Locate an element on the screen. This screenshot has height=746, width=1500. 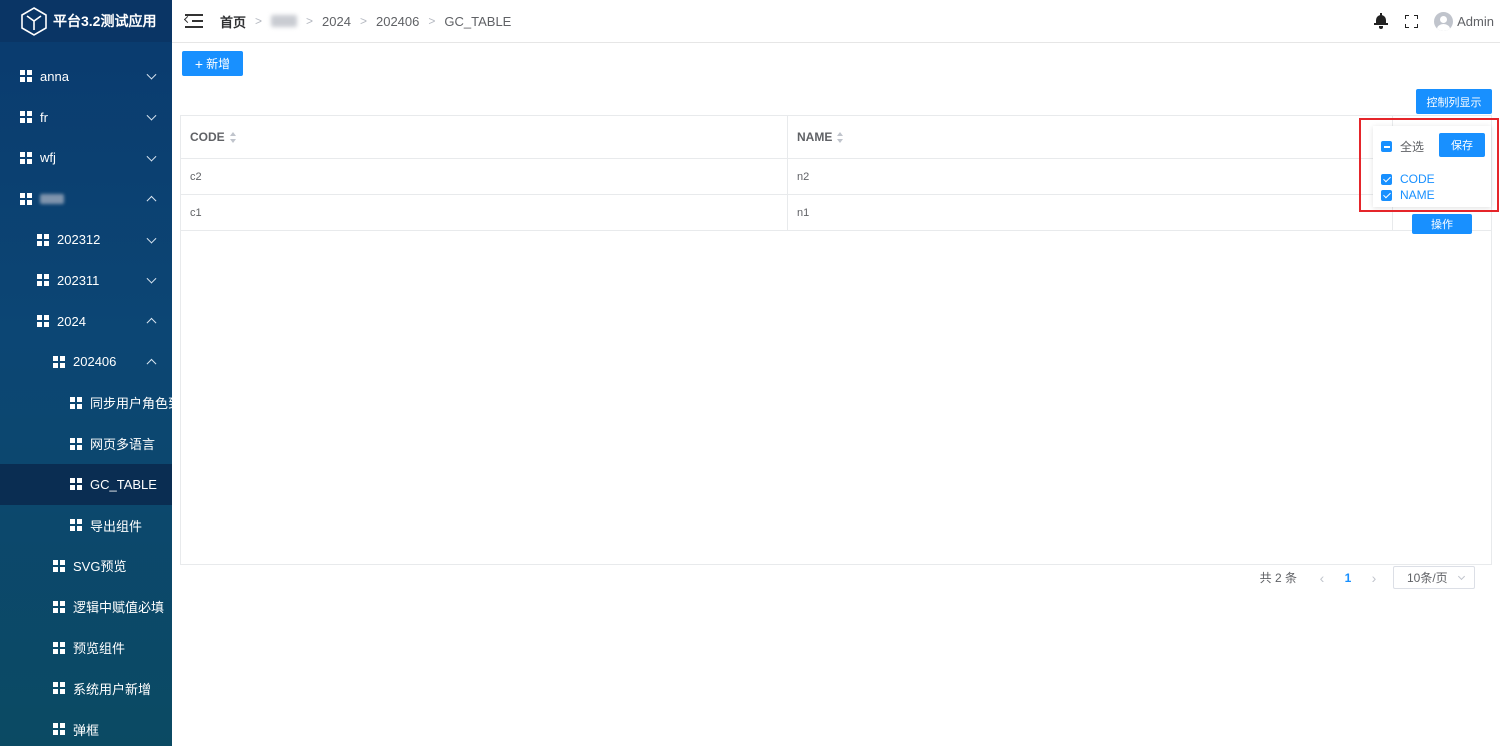
plus-icon: + is located at coordinates (199, 63).